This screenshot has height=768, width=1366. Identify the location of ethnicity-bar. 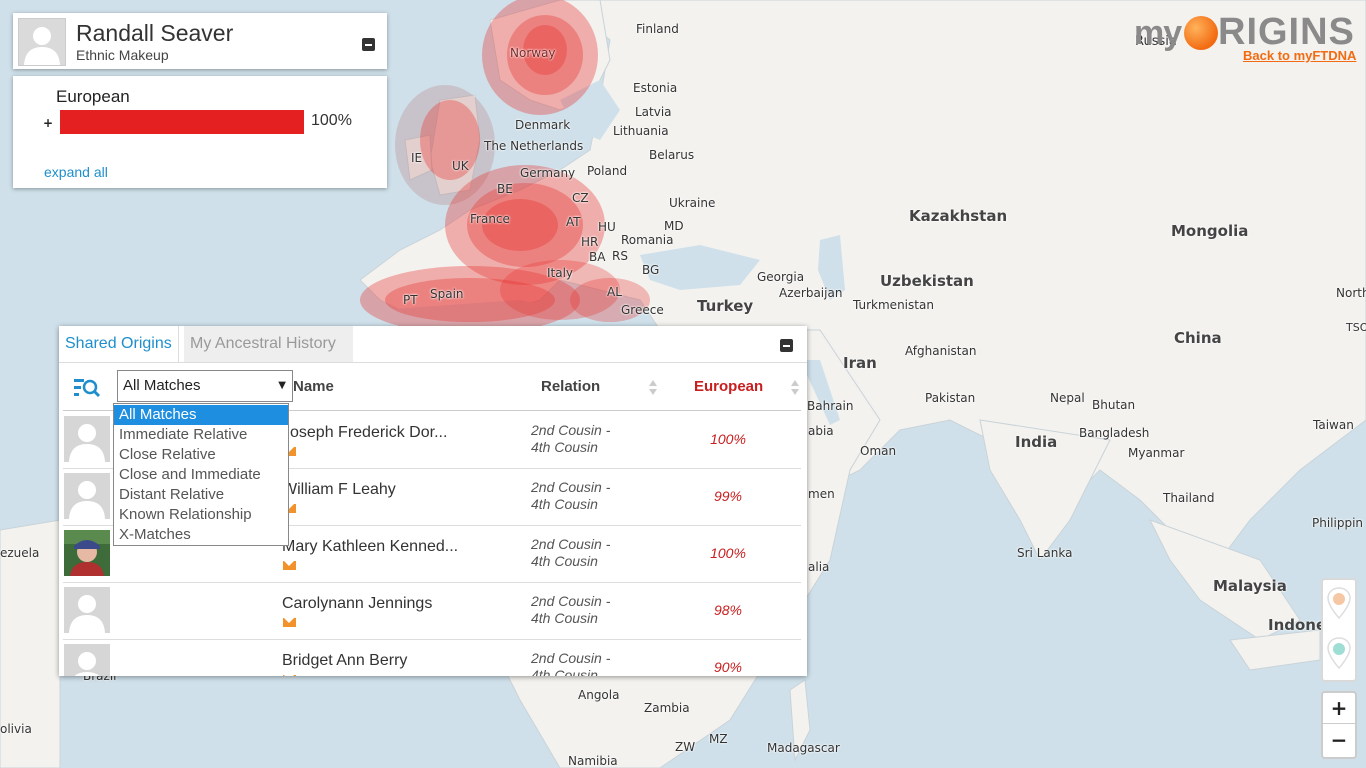
(182, 122).